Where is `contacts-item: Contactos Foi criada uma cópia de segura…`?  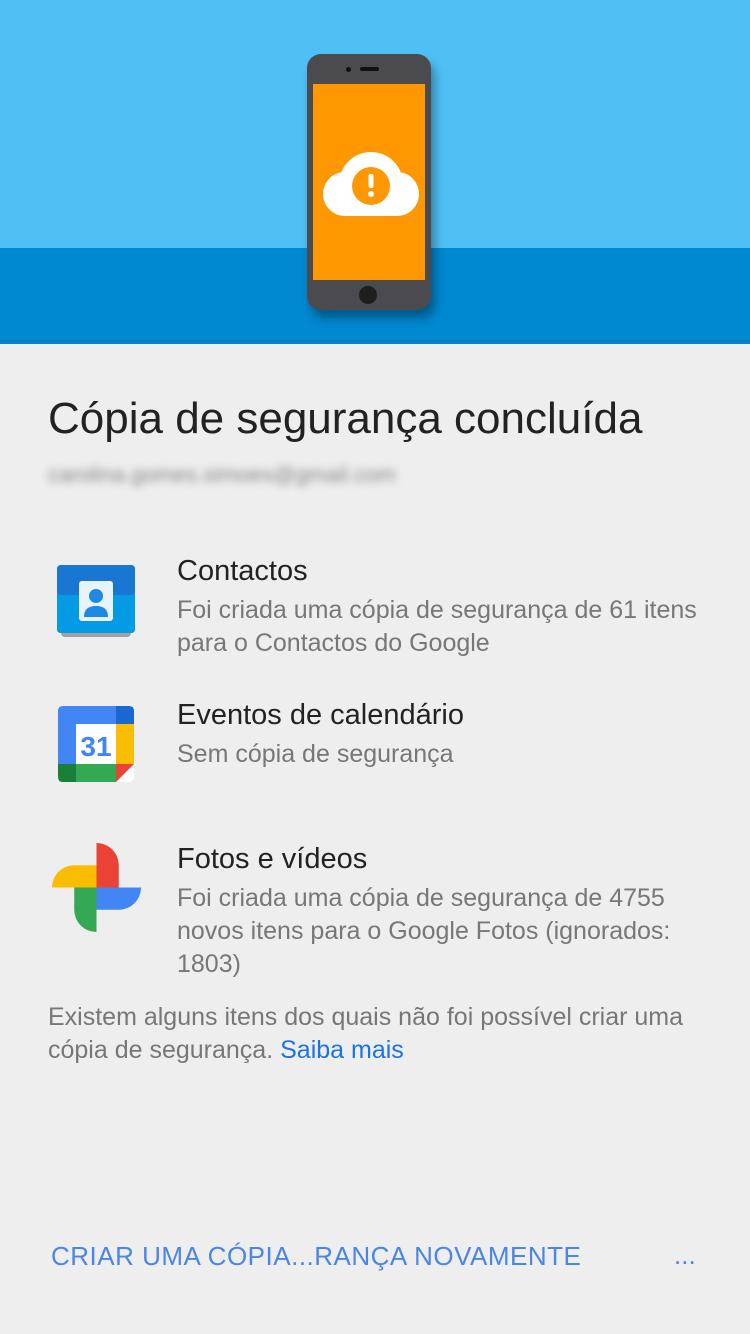
contacts-item: Contactos Foi criada uma cópia de segura… is located at coordinates (437, 606).